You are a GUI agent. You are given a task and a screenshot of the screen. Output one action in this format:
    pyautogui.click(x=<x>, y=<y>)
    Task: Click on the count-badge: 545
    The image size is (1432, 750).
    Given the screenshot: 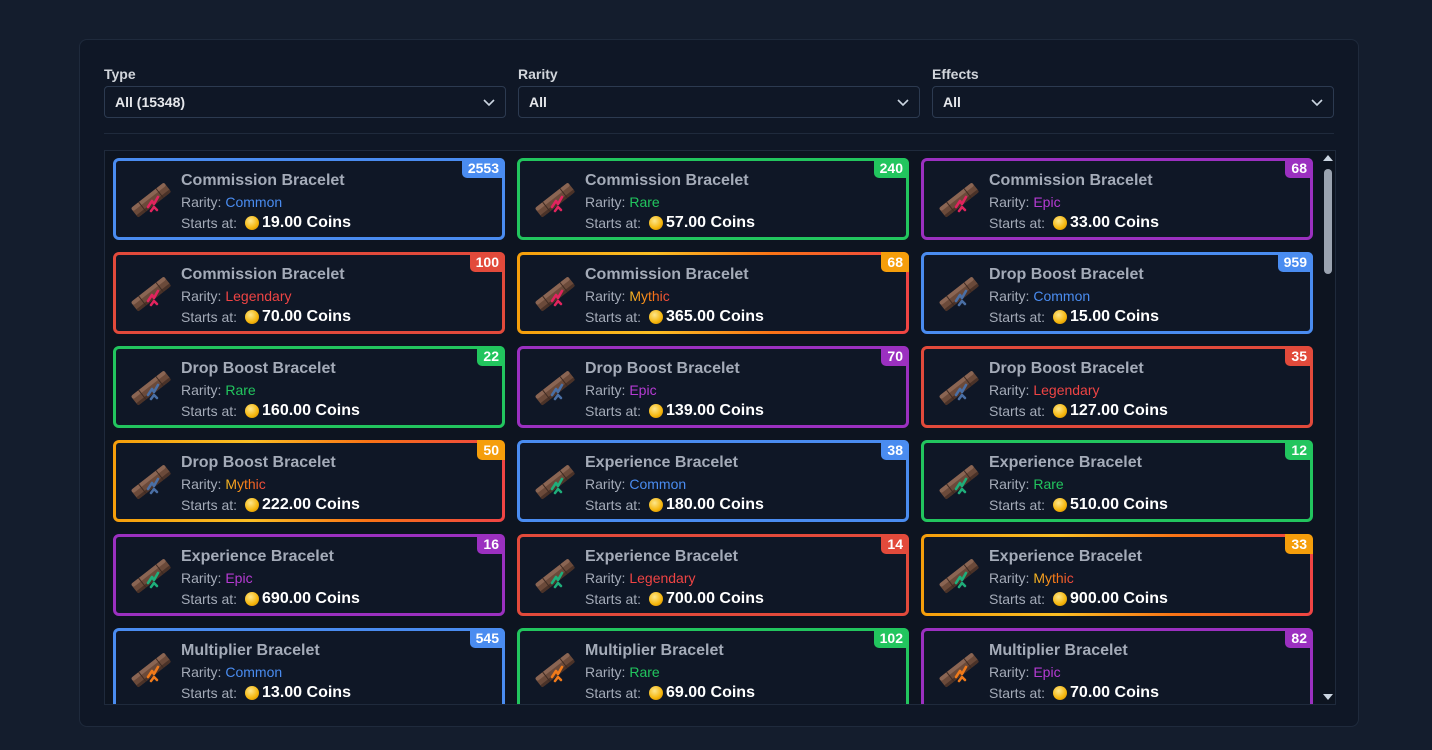 What is the action you would take?
    pyautogui.click(x=487, y=638)
    